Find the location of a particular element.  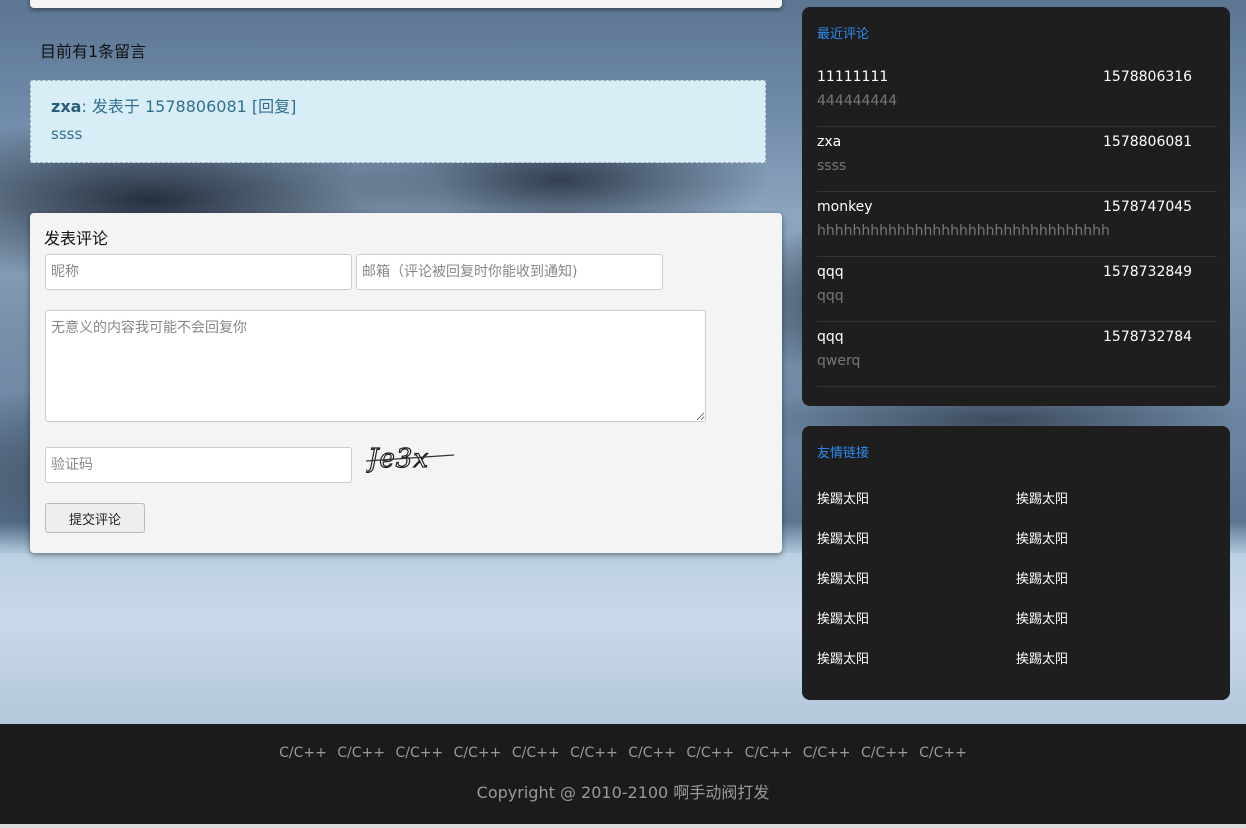

friend-links-title: 友情链接 is located at coordinates (843, 453).